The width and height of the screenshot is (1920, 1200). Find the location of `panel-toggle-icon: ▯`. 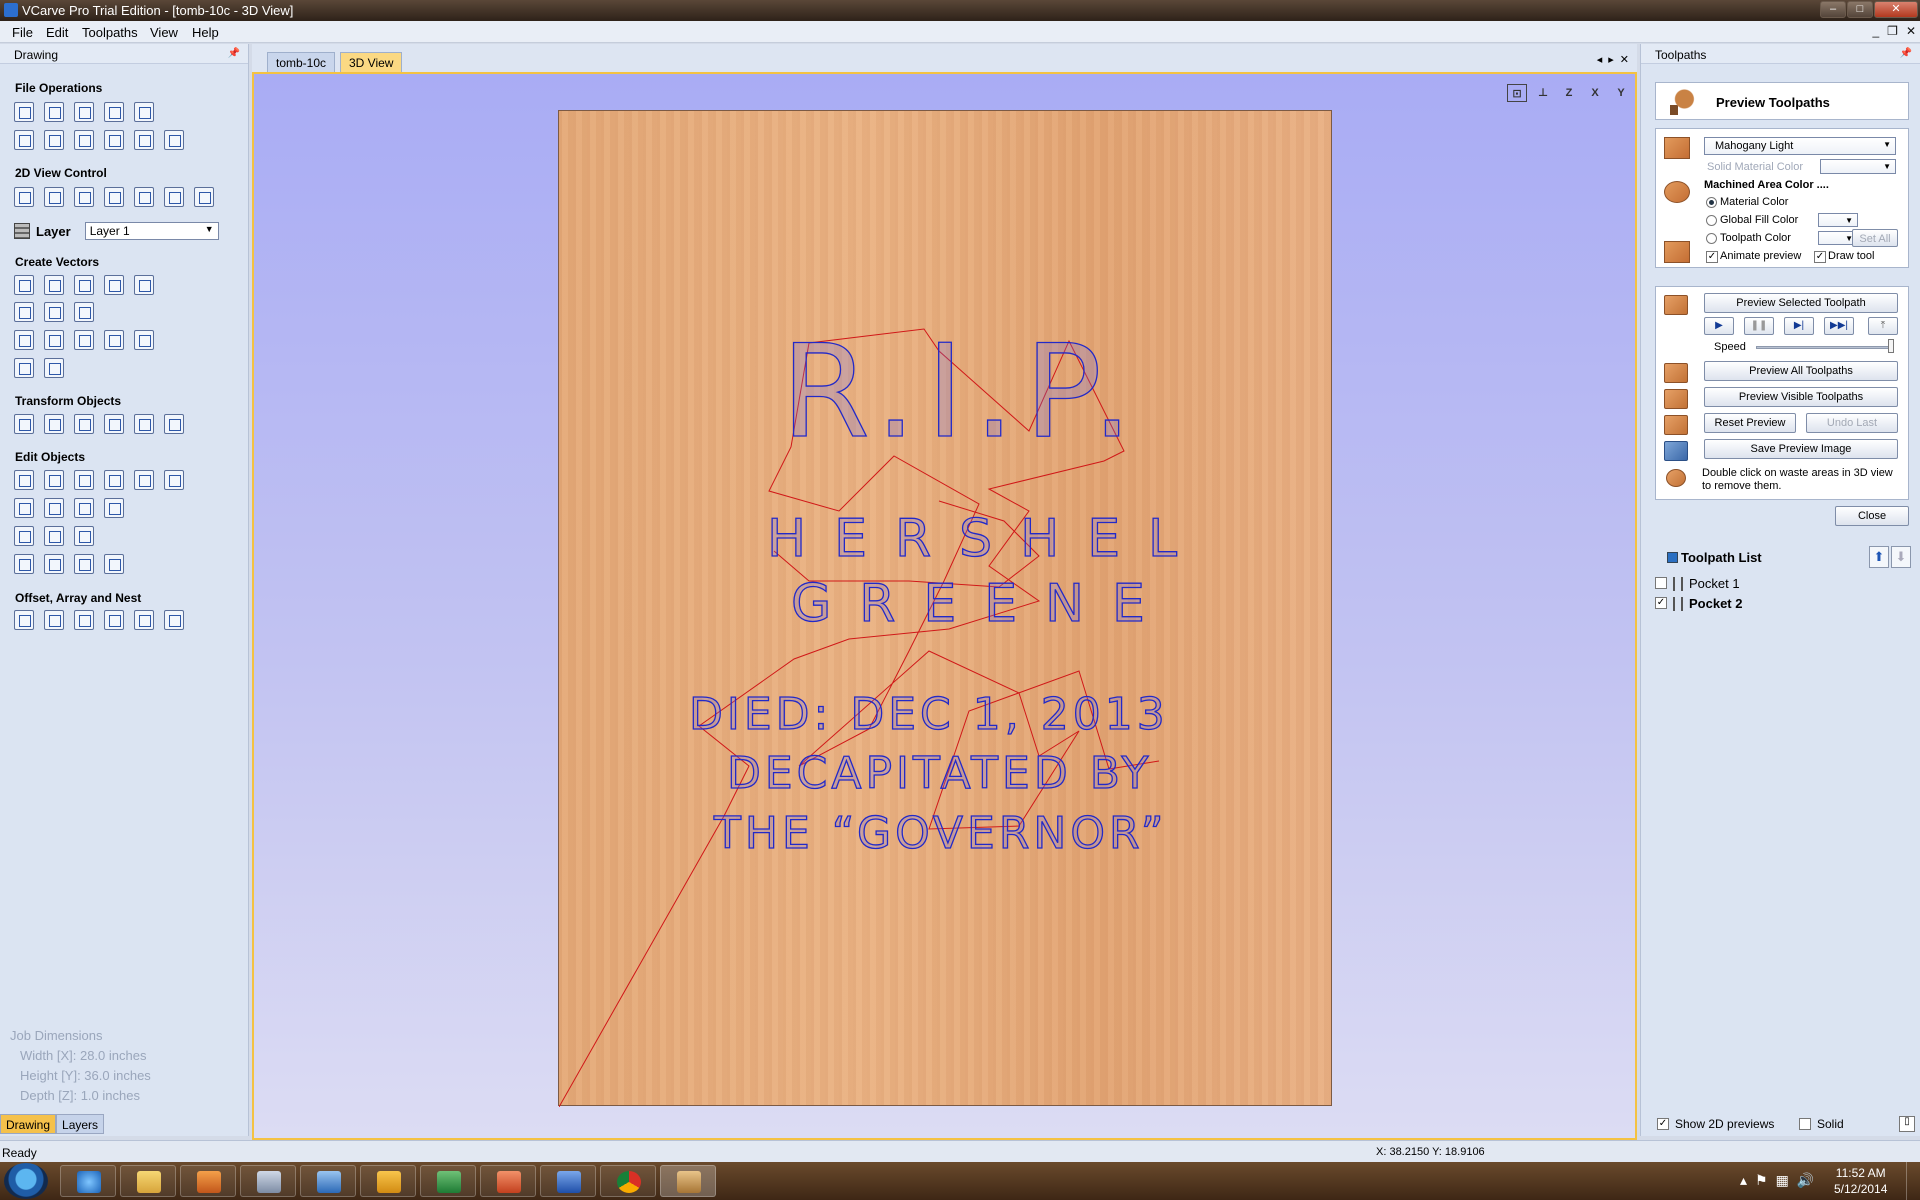

panel-toggle-icon: ▯ is located at coordinates (1907, 1124).